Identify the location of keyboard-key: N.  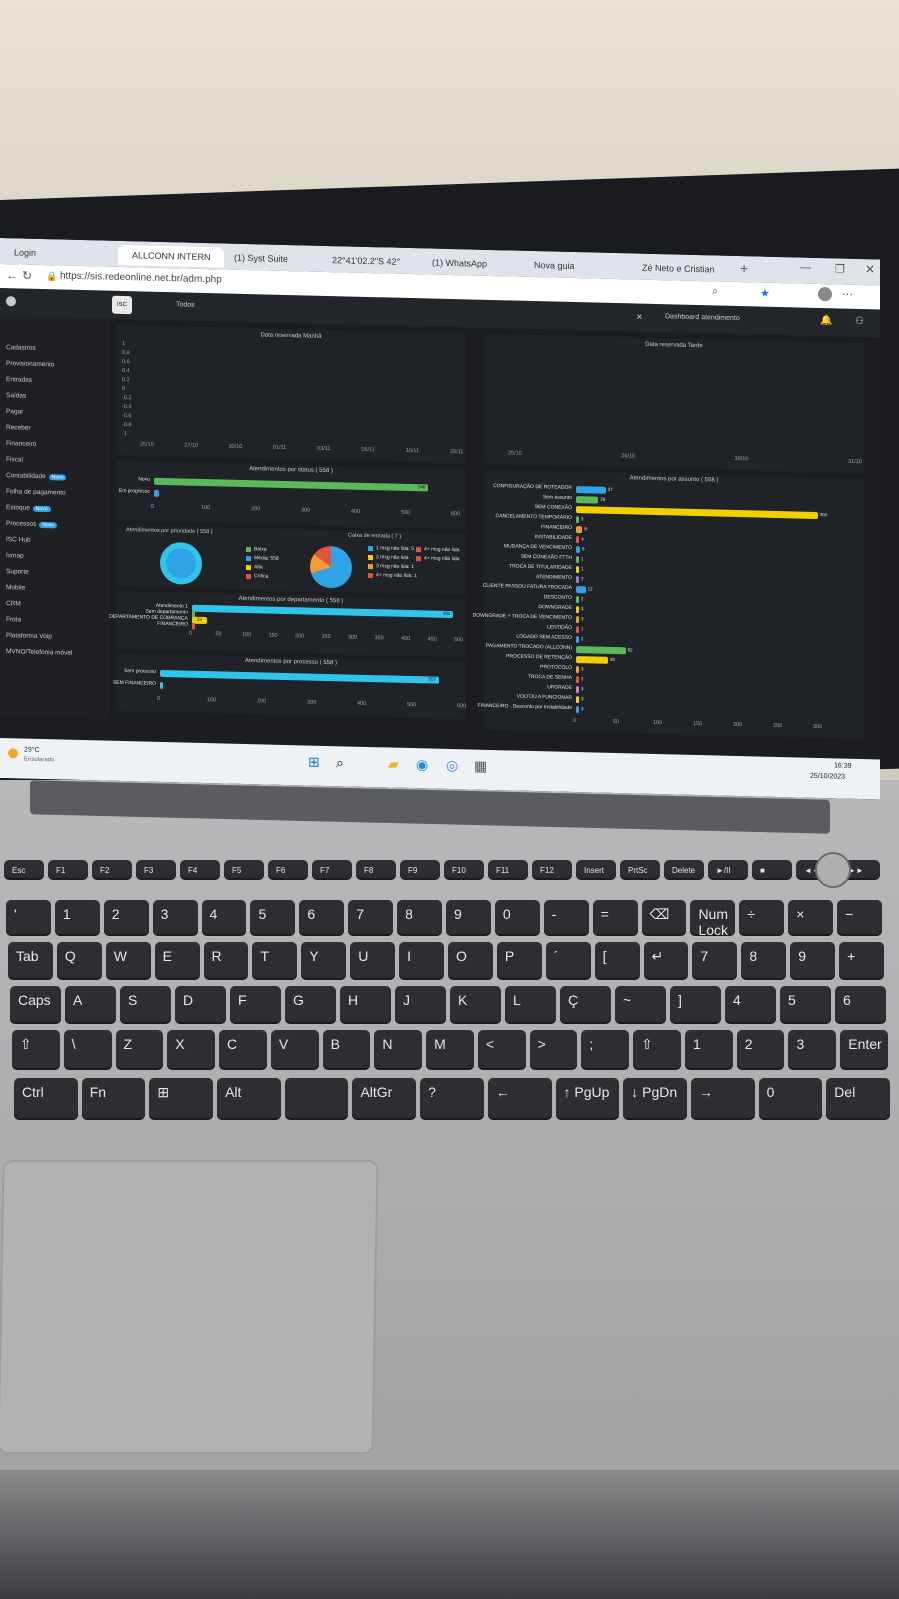
(398, 1049).